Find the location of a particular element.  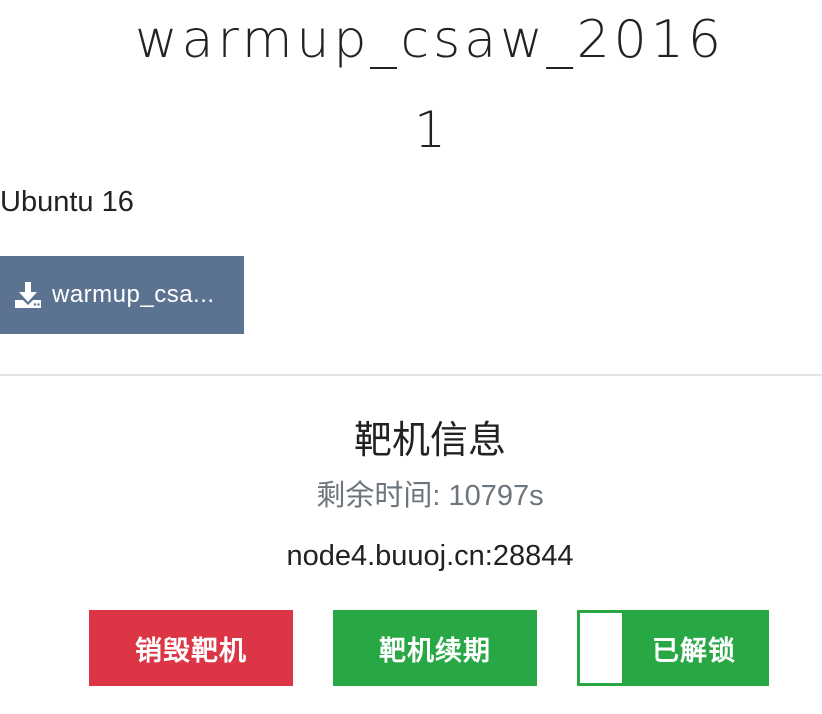

toggle-knob is located at coordinates (601, 648).